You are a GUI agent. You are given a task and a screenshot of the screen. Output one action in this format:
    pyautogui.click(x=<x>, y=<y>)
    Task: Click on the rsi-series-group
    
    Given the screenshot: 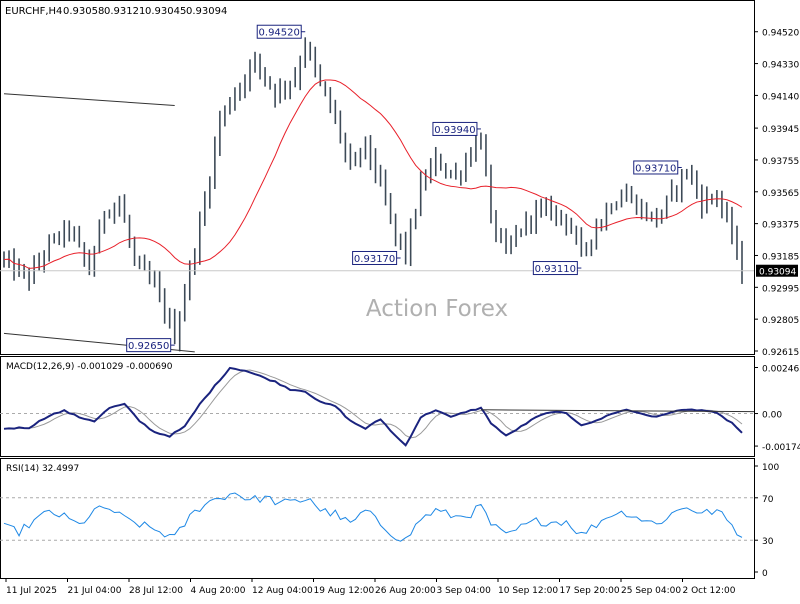 What is the action you would take?
    pyautogui.click(x=377, y=517)
    